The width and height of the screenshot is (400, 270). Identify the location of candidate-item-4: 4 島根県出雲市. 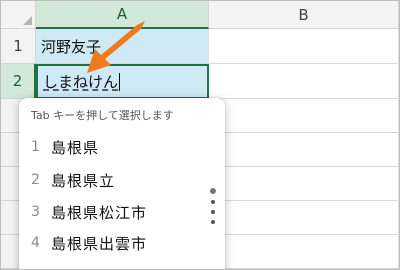
(89, 243).